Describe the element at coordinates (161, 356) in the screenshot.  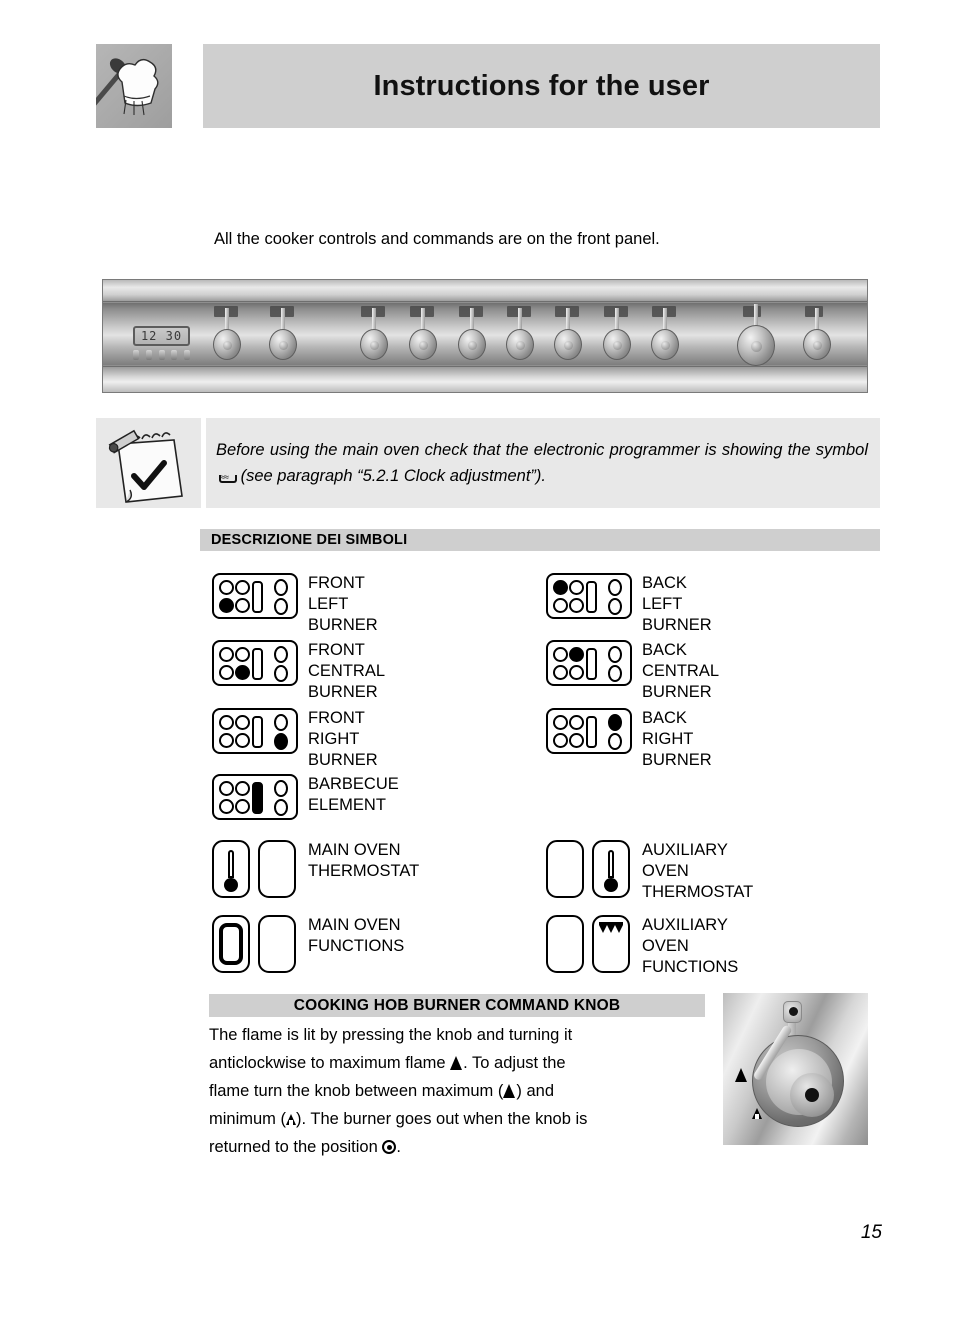
I see `programmer-buttons` at that location.